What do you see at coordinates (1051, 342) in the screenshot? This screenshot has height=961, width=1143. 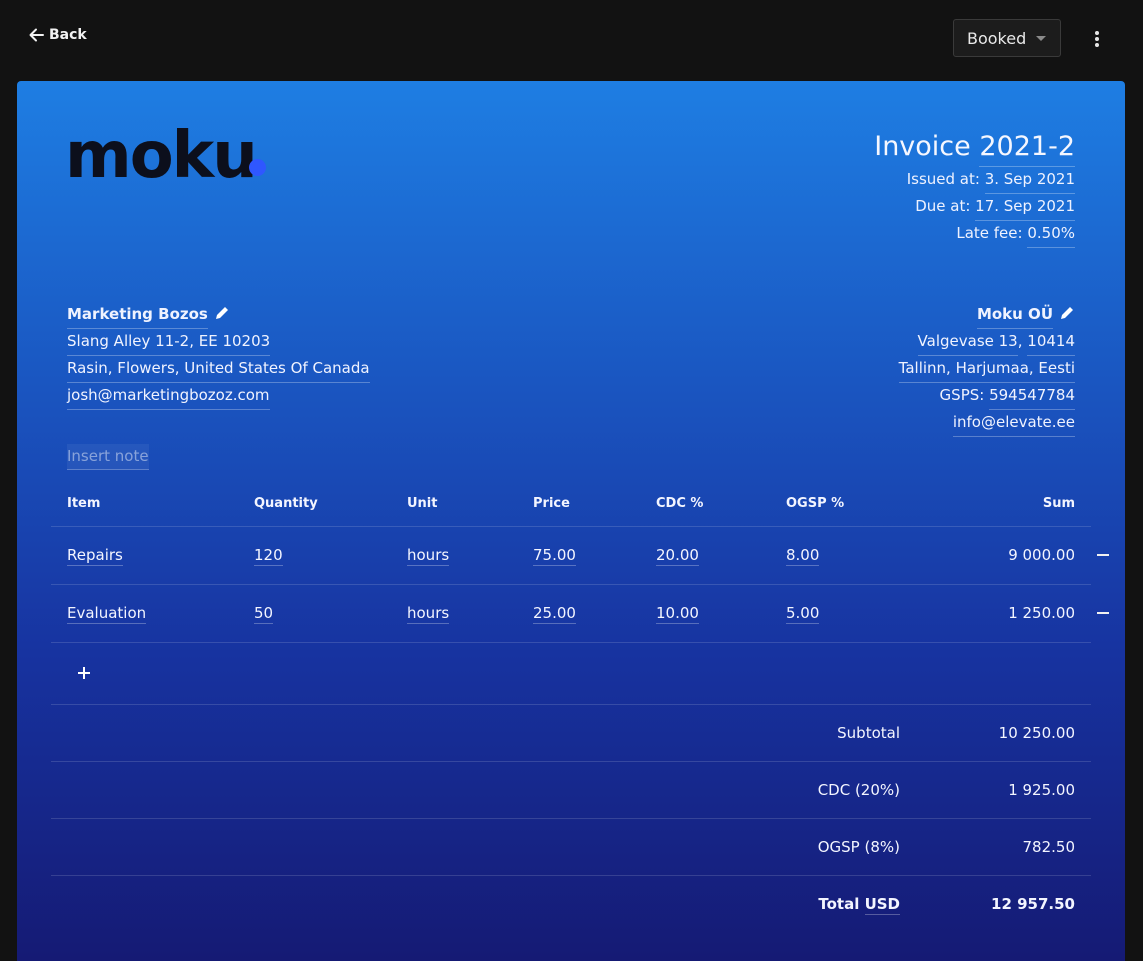 I see `company-postal: 10414` at bounding box center [1051, 342].